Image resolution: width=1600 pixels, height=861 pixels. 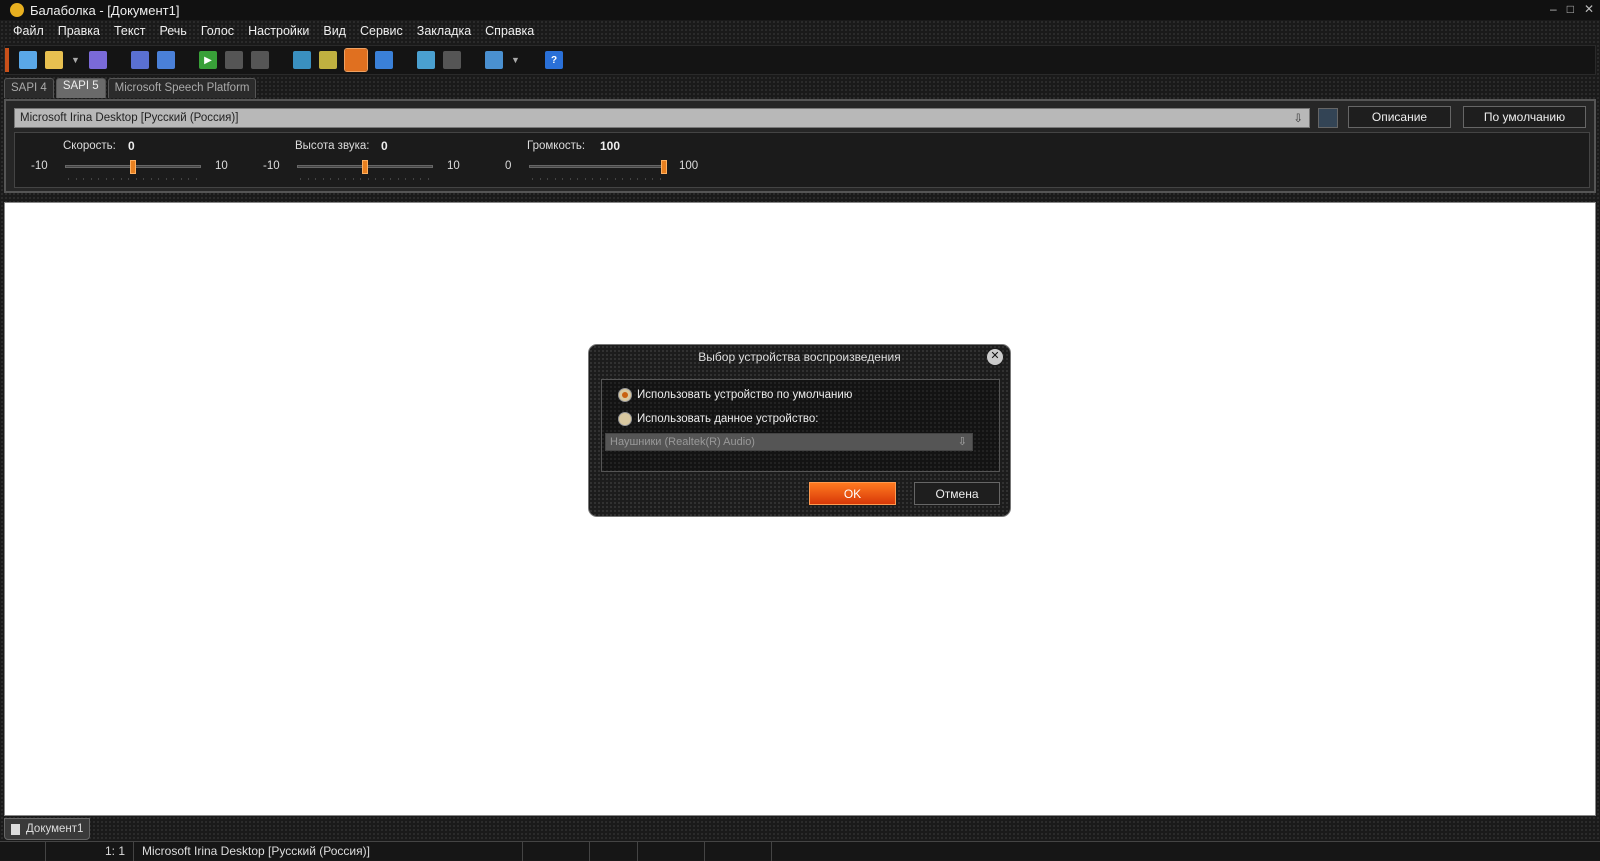 I want to click on dialog-title: Выбор устройства воспроизведения, so click(x=799, y=357).